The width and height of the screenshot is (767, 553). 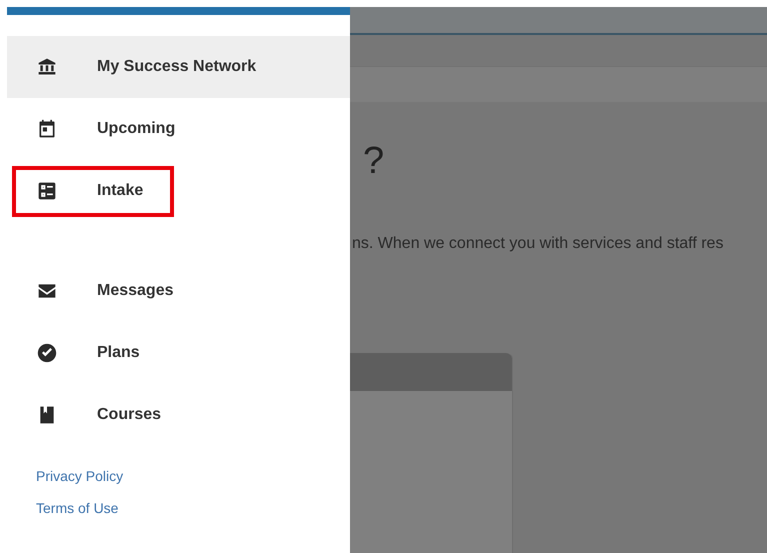 What do you see at coordinates (178, 415) in the screenshot?
I see `sidebar-item: Courses` at bounding box center [178, 415].